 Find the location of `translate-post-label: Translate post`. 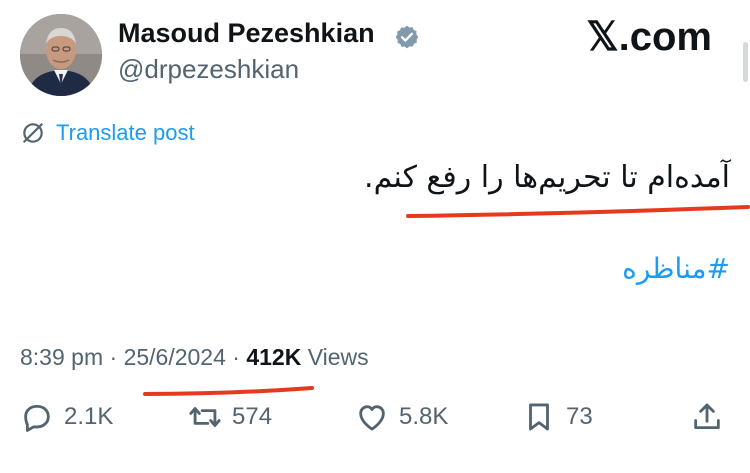

translate-post-label: Translate post is located at coordinates (125, 132).